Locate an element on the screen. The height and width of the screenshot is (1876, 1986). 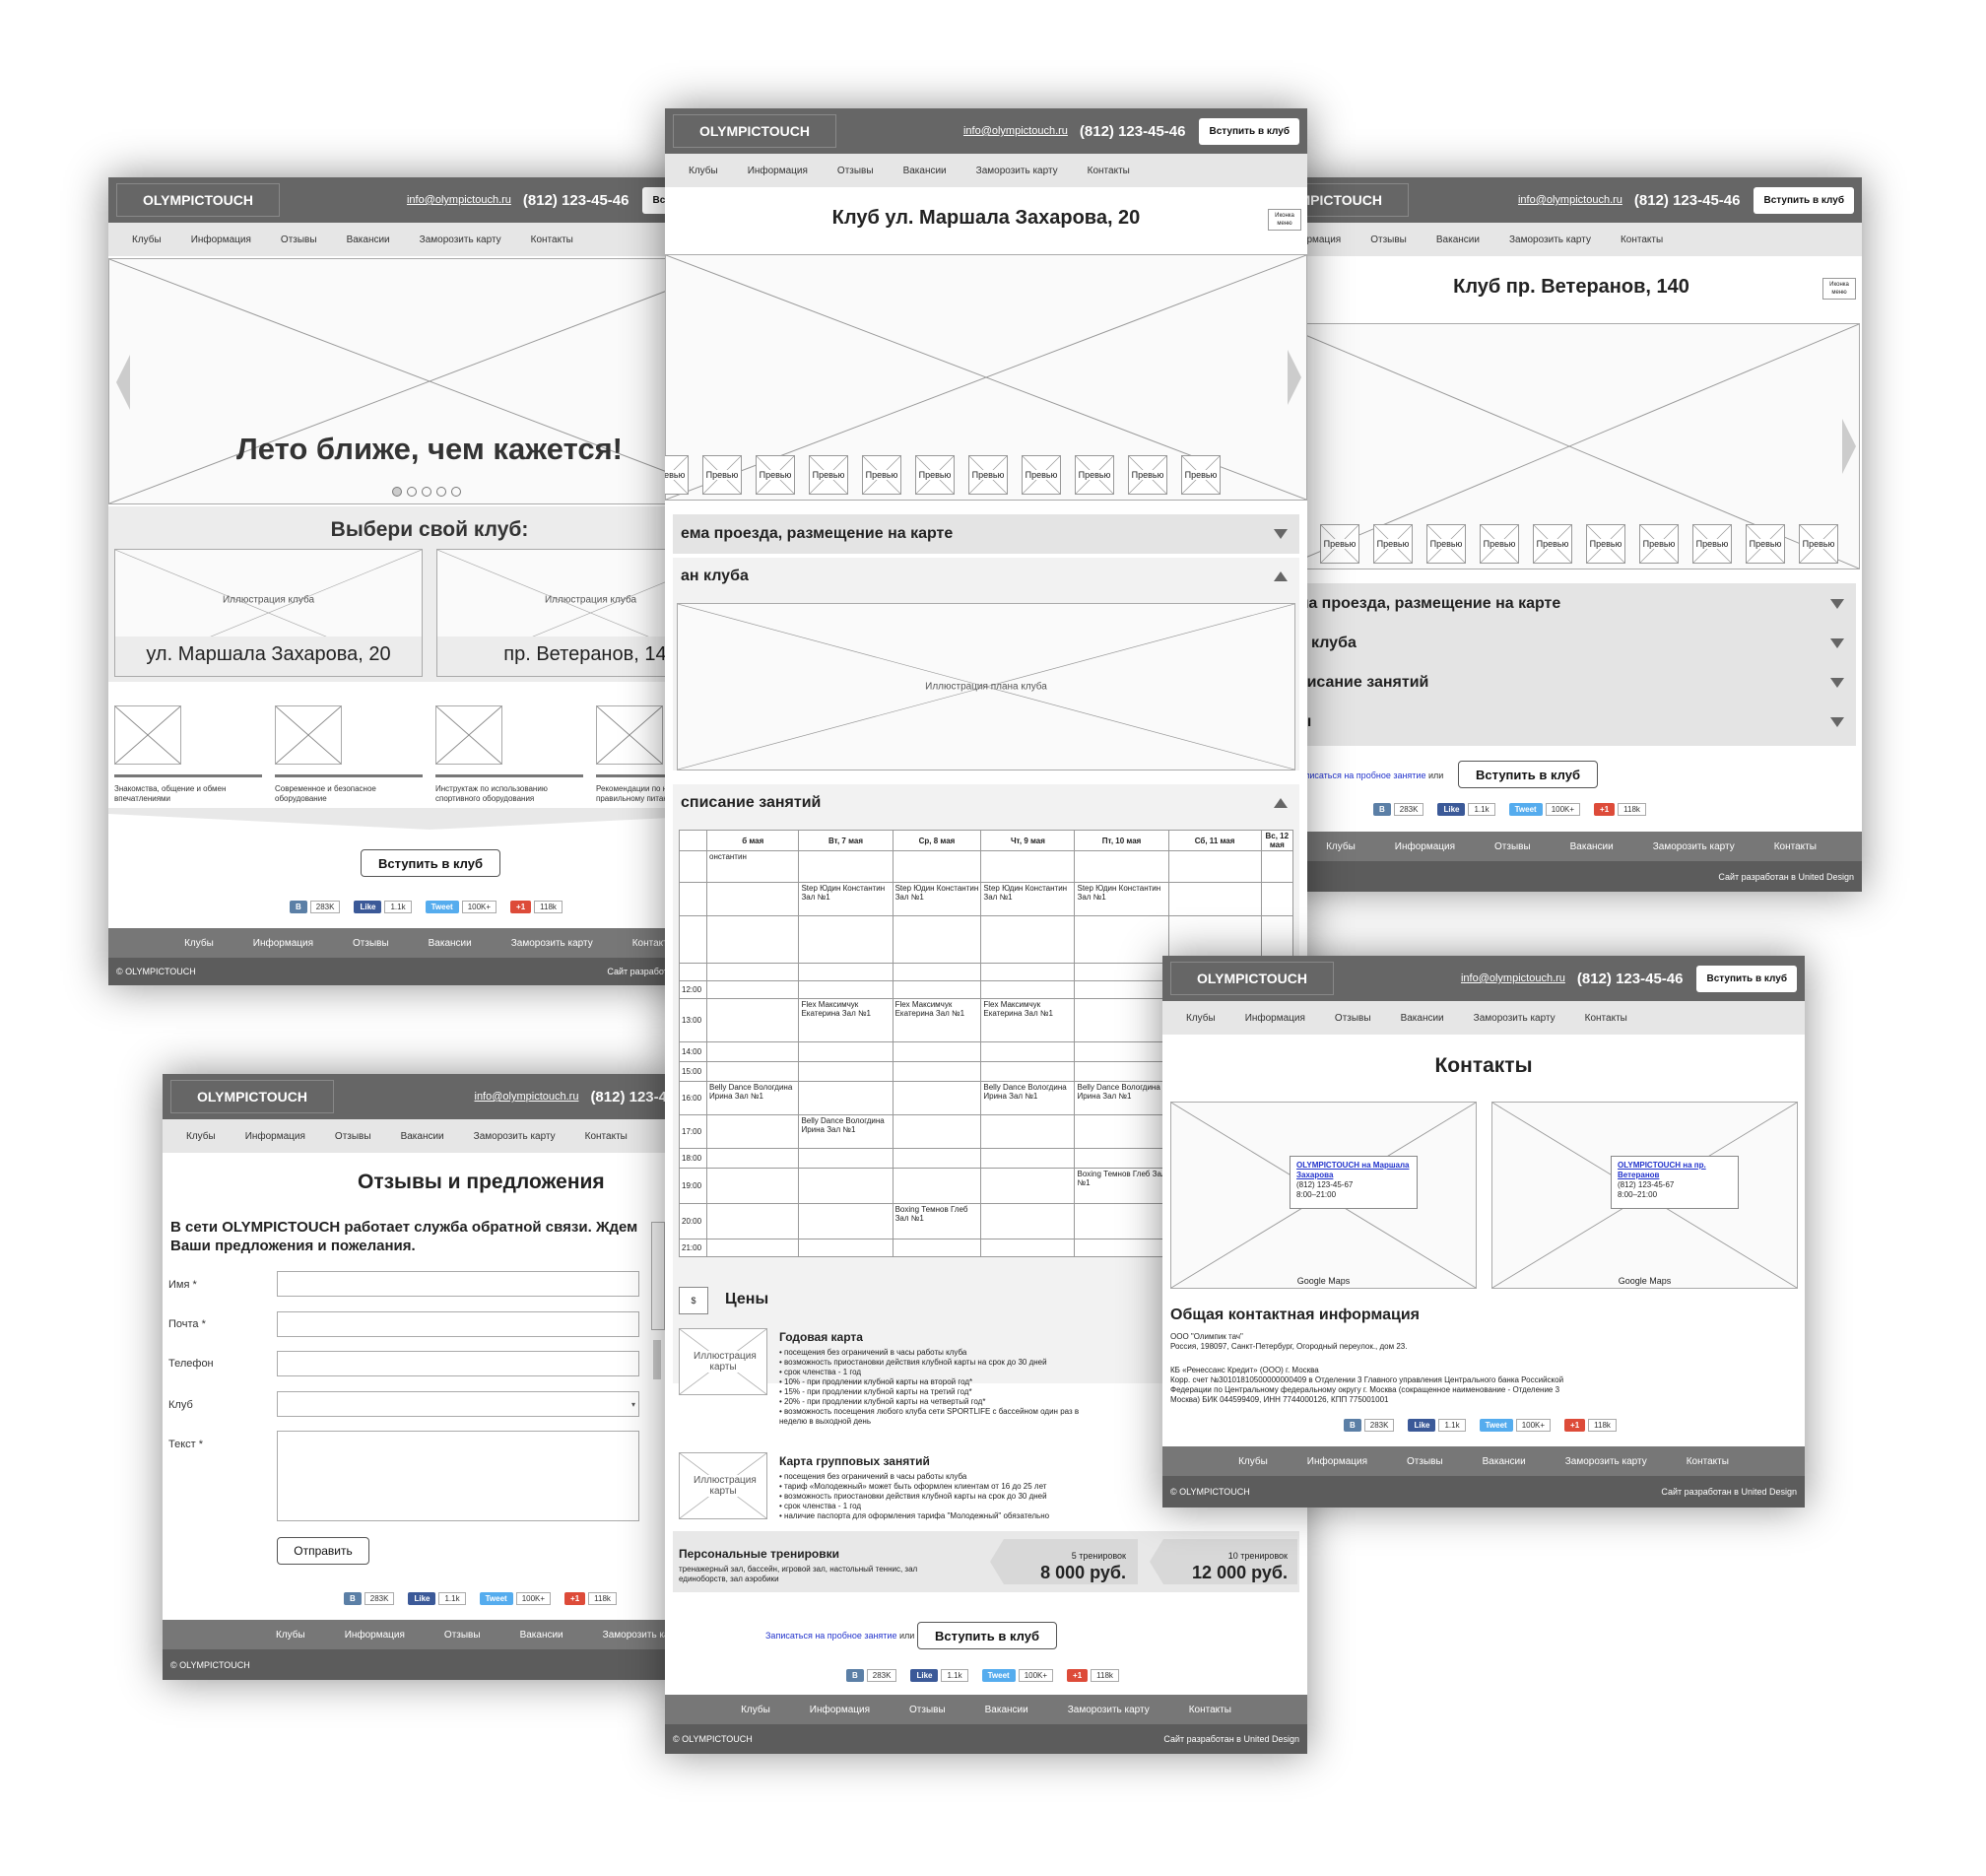
schedule-cell: Flex Максимчук Екатерина Зал №1 is located at coordinates (937, 1020).